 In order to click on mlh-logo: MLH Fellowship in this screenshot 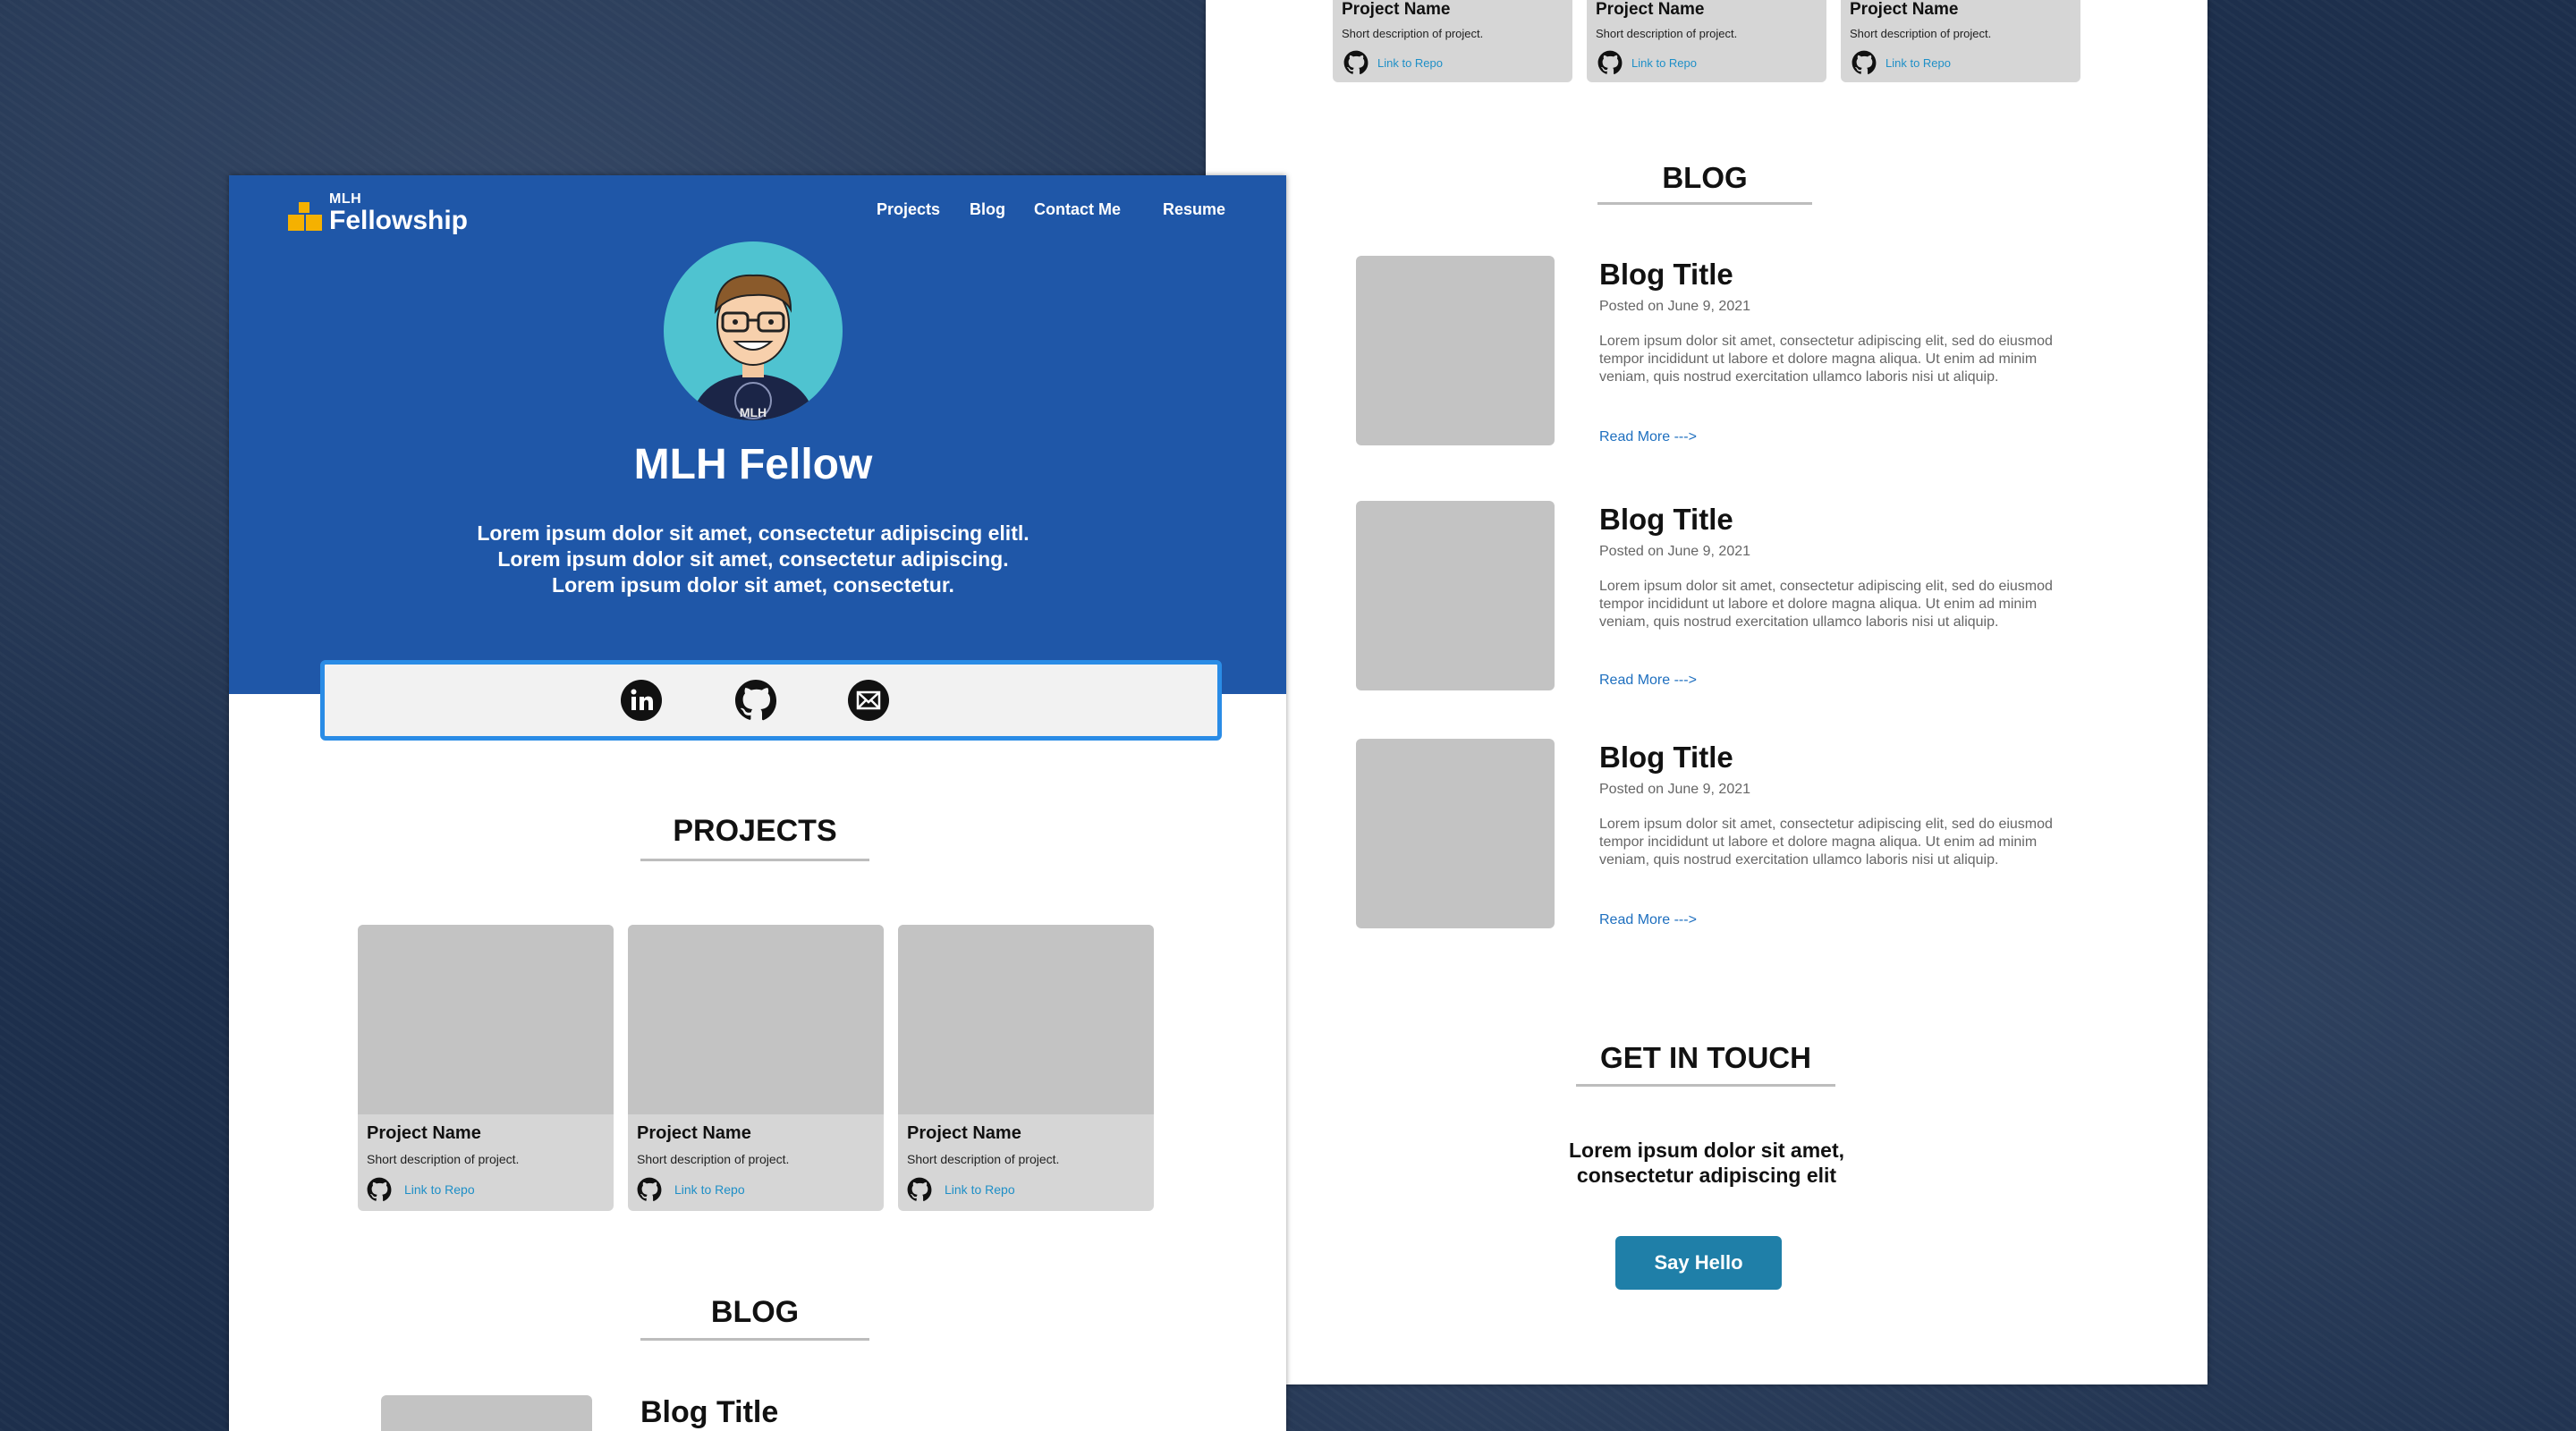, I will do `click(386, 215)`.